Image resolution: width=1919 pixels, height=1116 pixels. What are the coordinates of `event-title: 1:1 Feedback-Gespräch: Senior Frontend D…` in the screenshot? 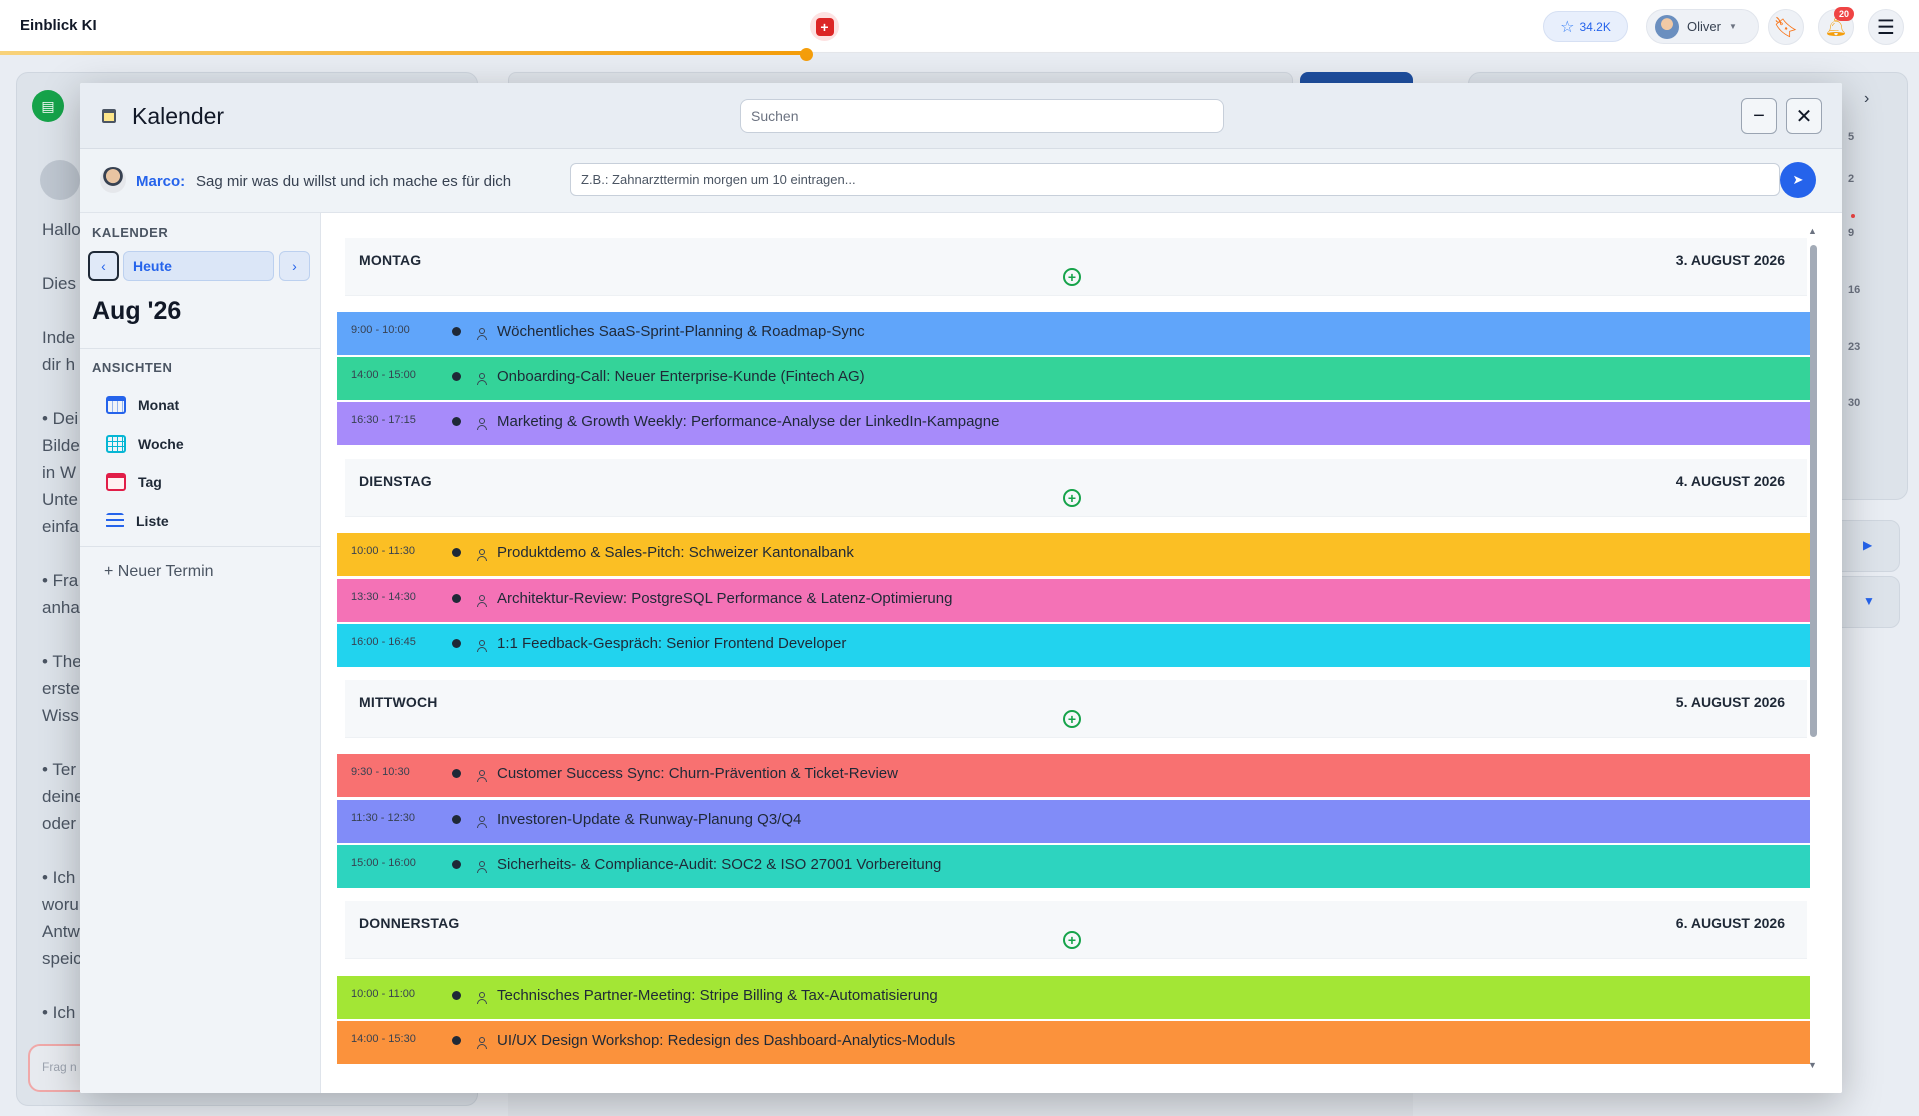 It's located at (672, 643).